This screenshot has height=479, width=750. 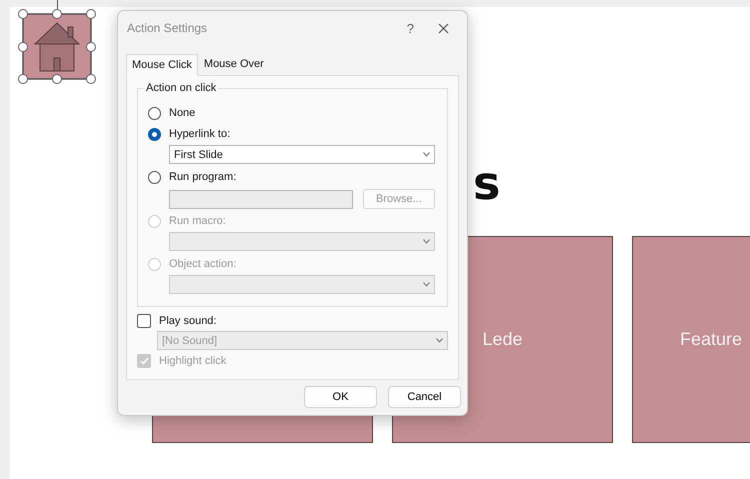 I want to click on help-button: ?, so click(x=410, y=28).